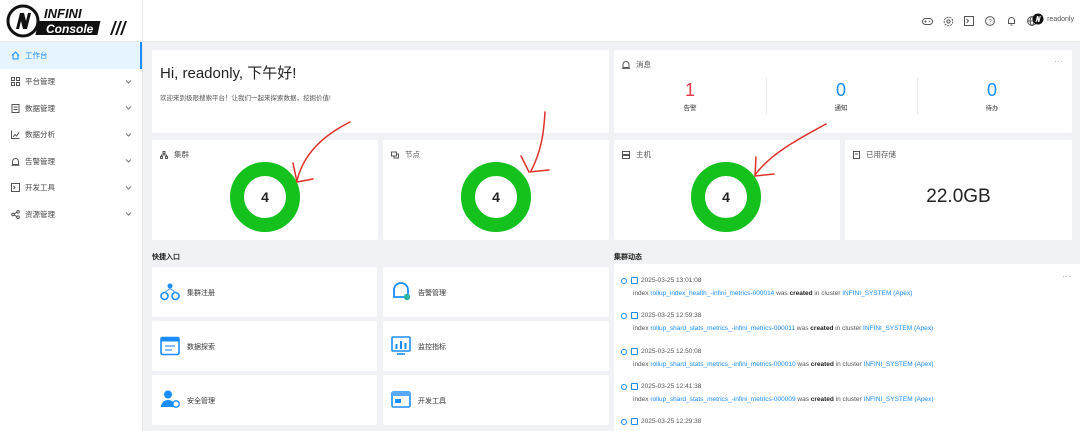  Describe the element at coordinates (840, 90) in the screenshot. I see `message-notice-count: 0` at that location.